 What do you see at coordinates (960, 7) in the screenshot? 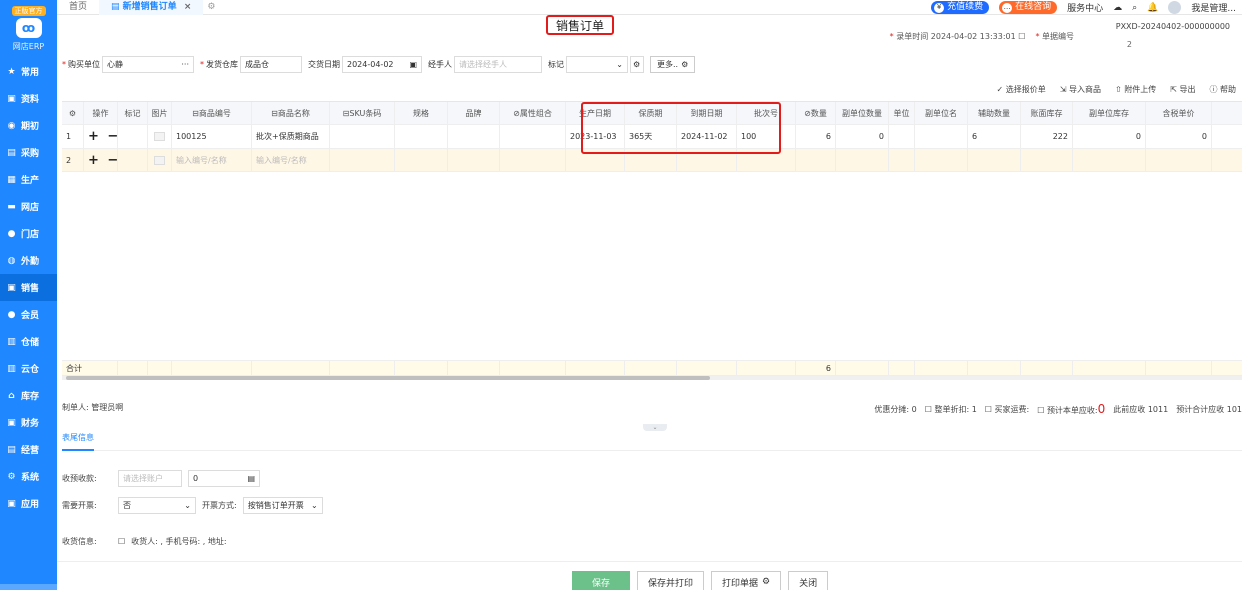
I see `renew-button: ¥ 充值续费` at bounding box center [960, 7].